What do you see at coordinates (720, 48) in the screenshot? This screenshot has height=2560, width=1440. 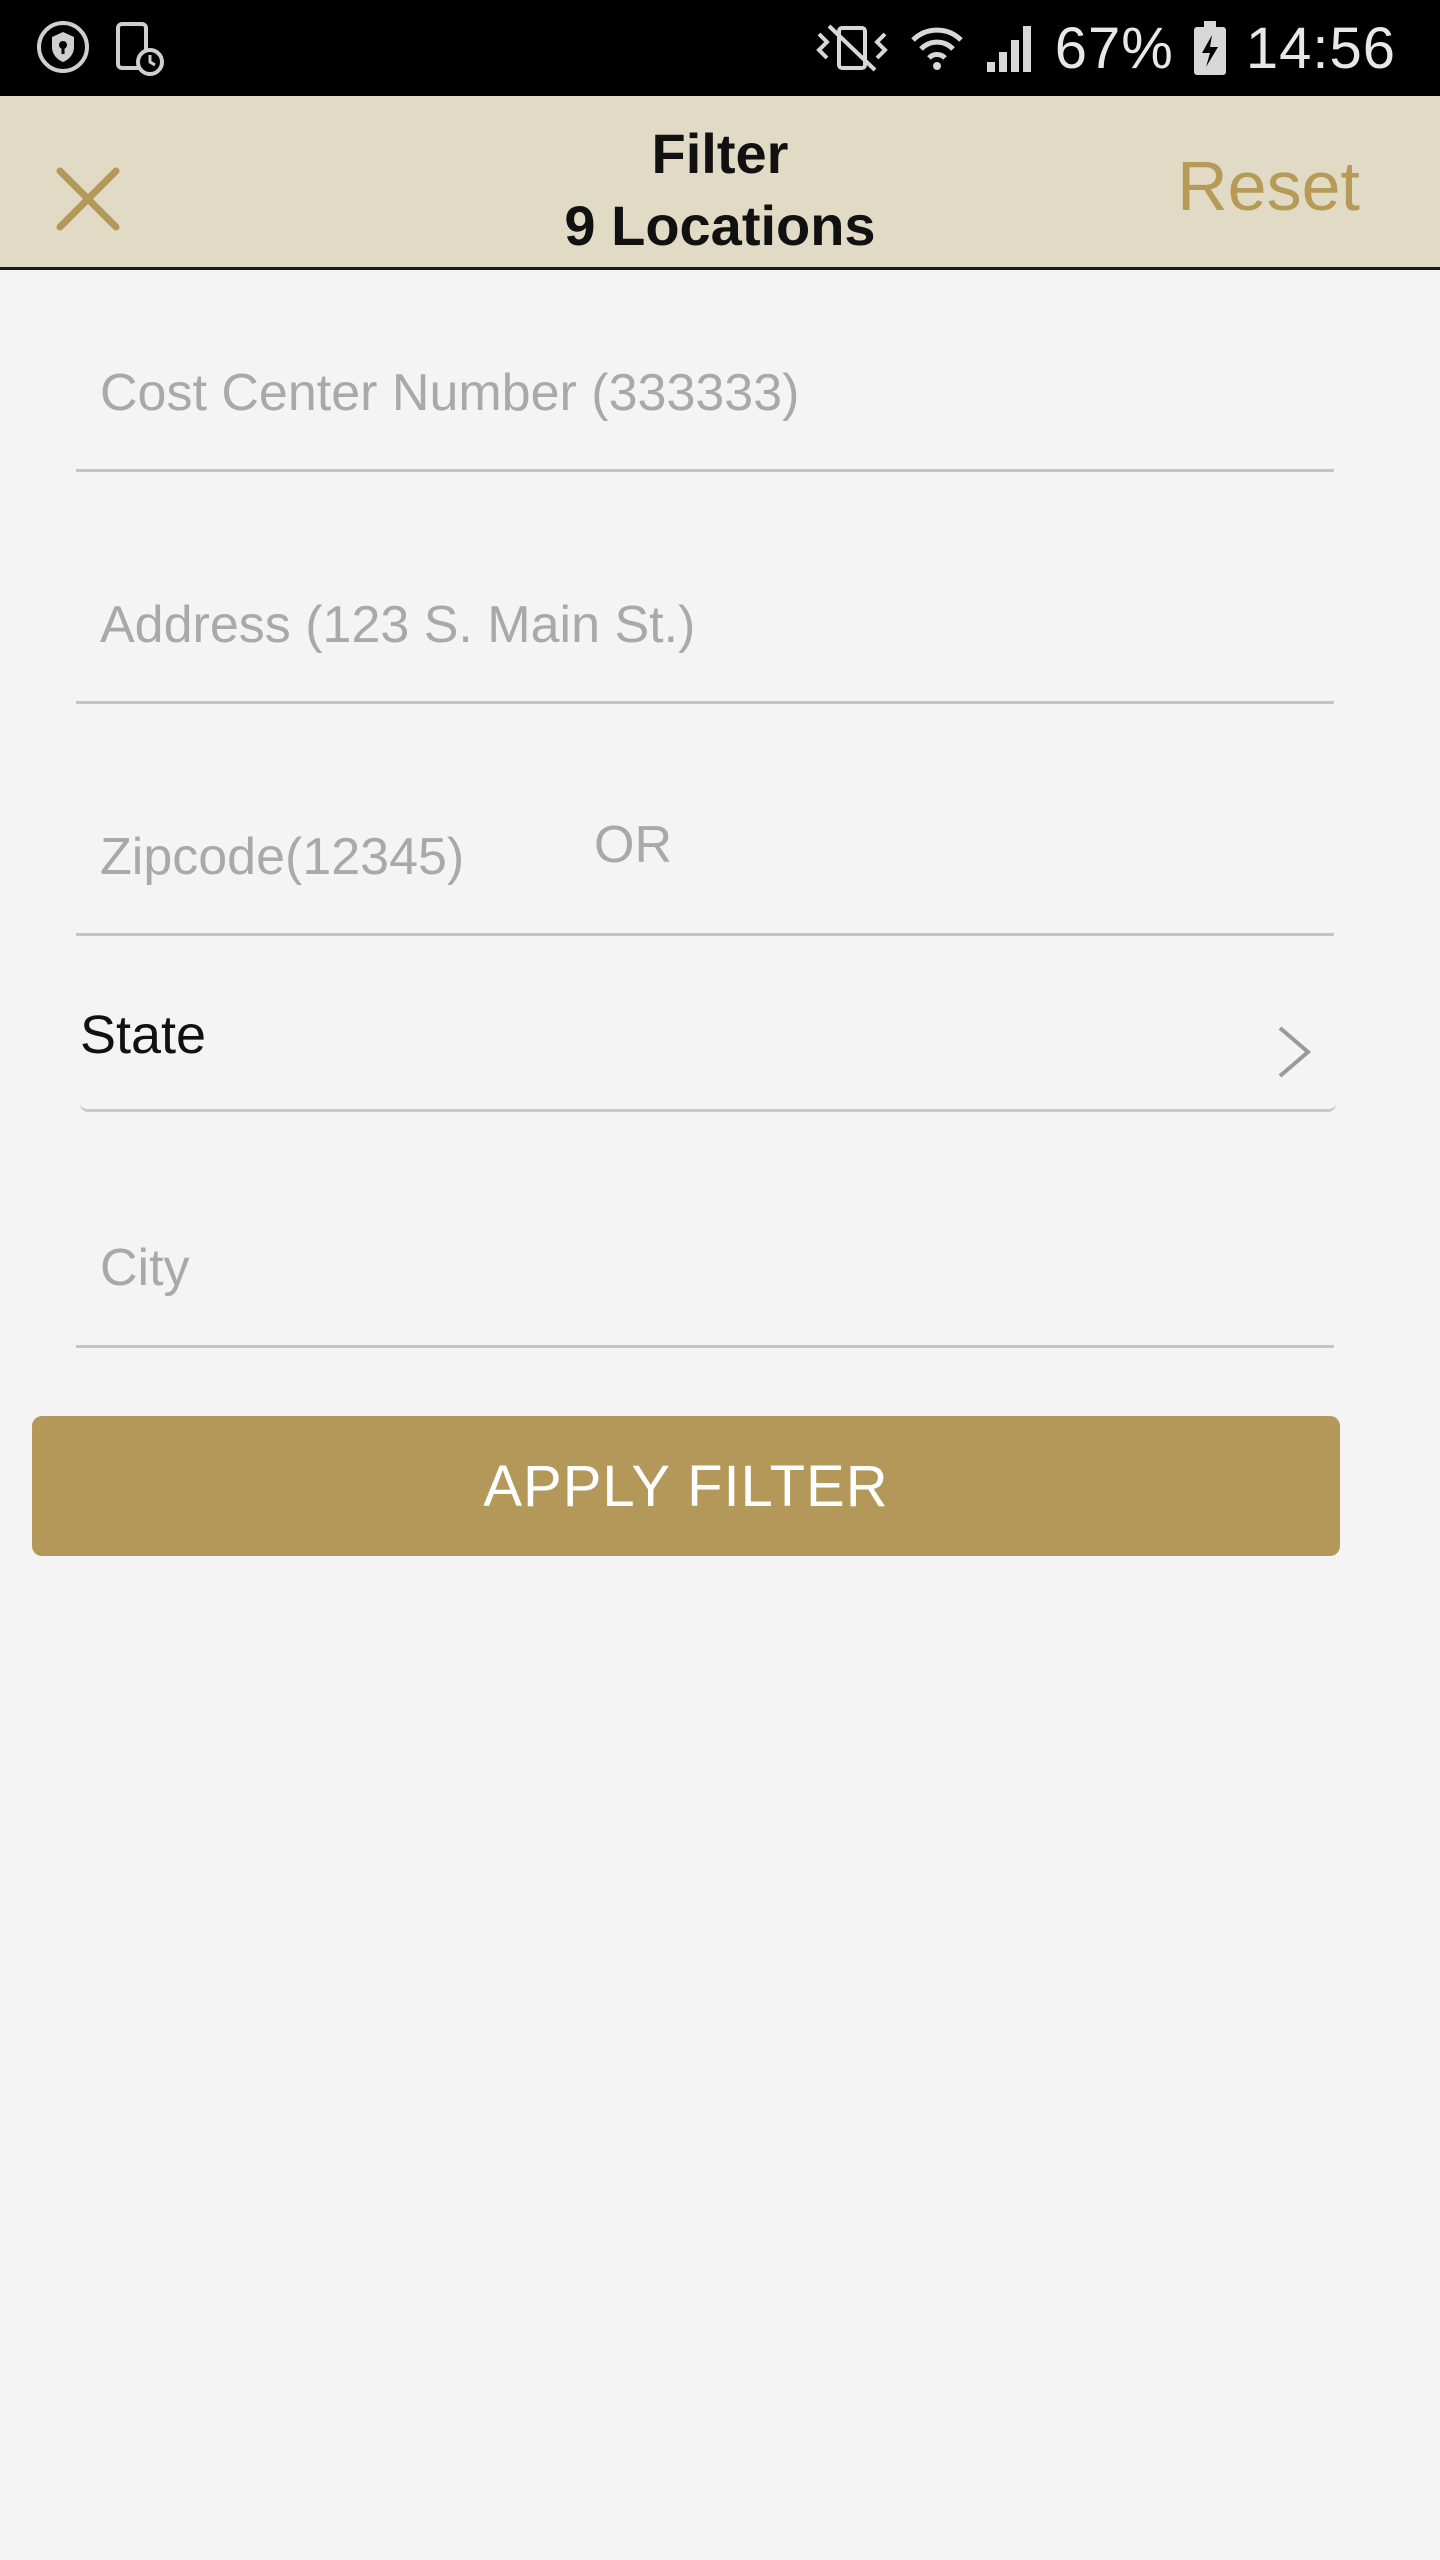 I see `status-bar: 67% 14:56` at bounding box center [720, 48].